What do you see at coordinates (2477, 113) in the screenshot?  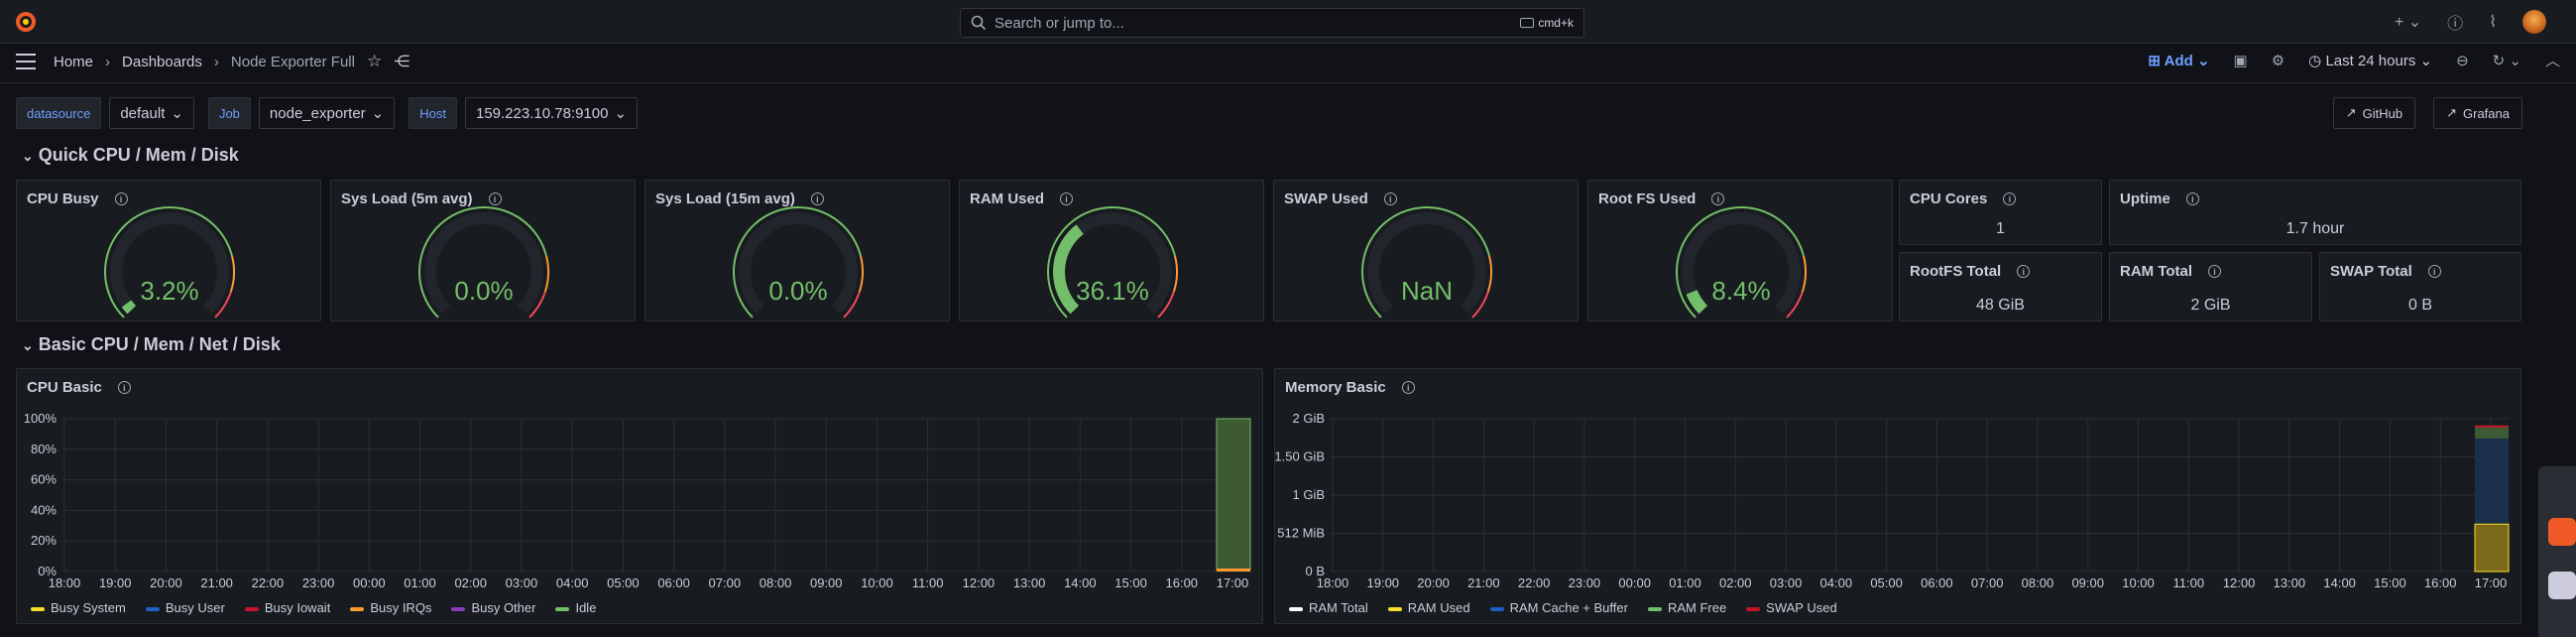 I see `grafana-link: ↗ Grafana` at bounding box center [2477, 113].